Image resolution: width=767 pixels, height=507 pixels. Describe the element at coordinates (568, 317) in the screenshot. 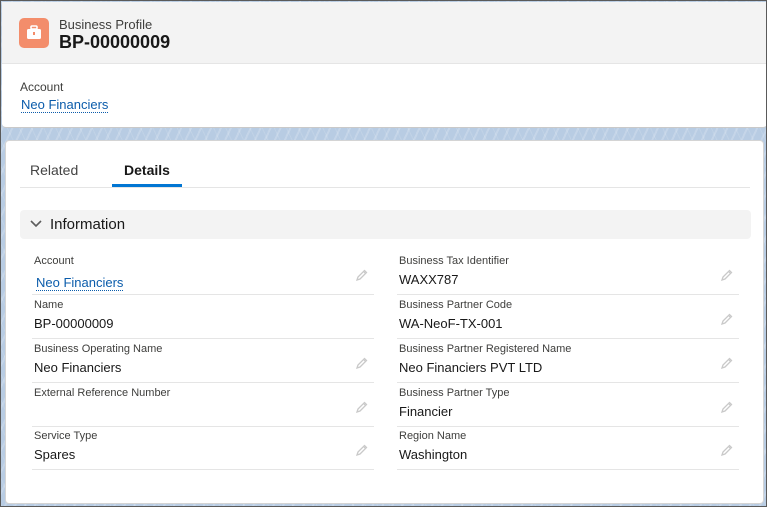

I see `field-right-1: Business Partner Code WA-NeoF-TX-001` at that location.